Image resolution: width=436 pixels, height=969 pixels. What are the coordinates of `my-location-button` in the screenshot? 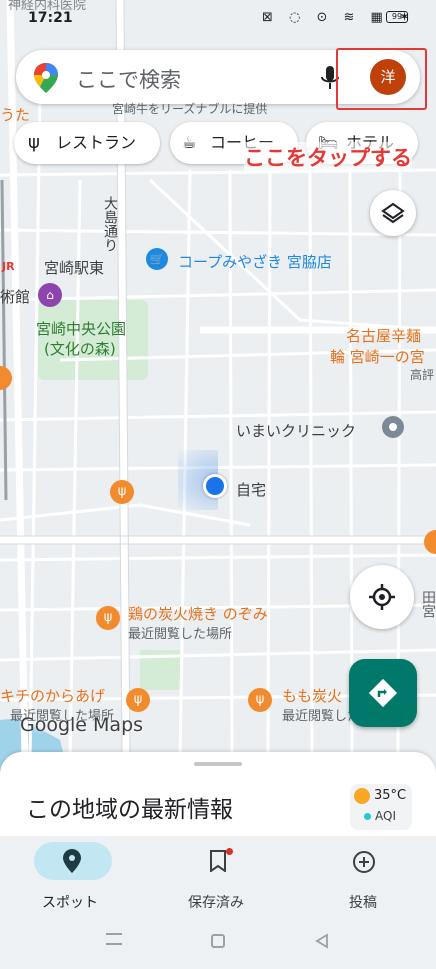 It's located at (382, 597).